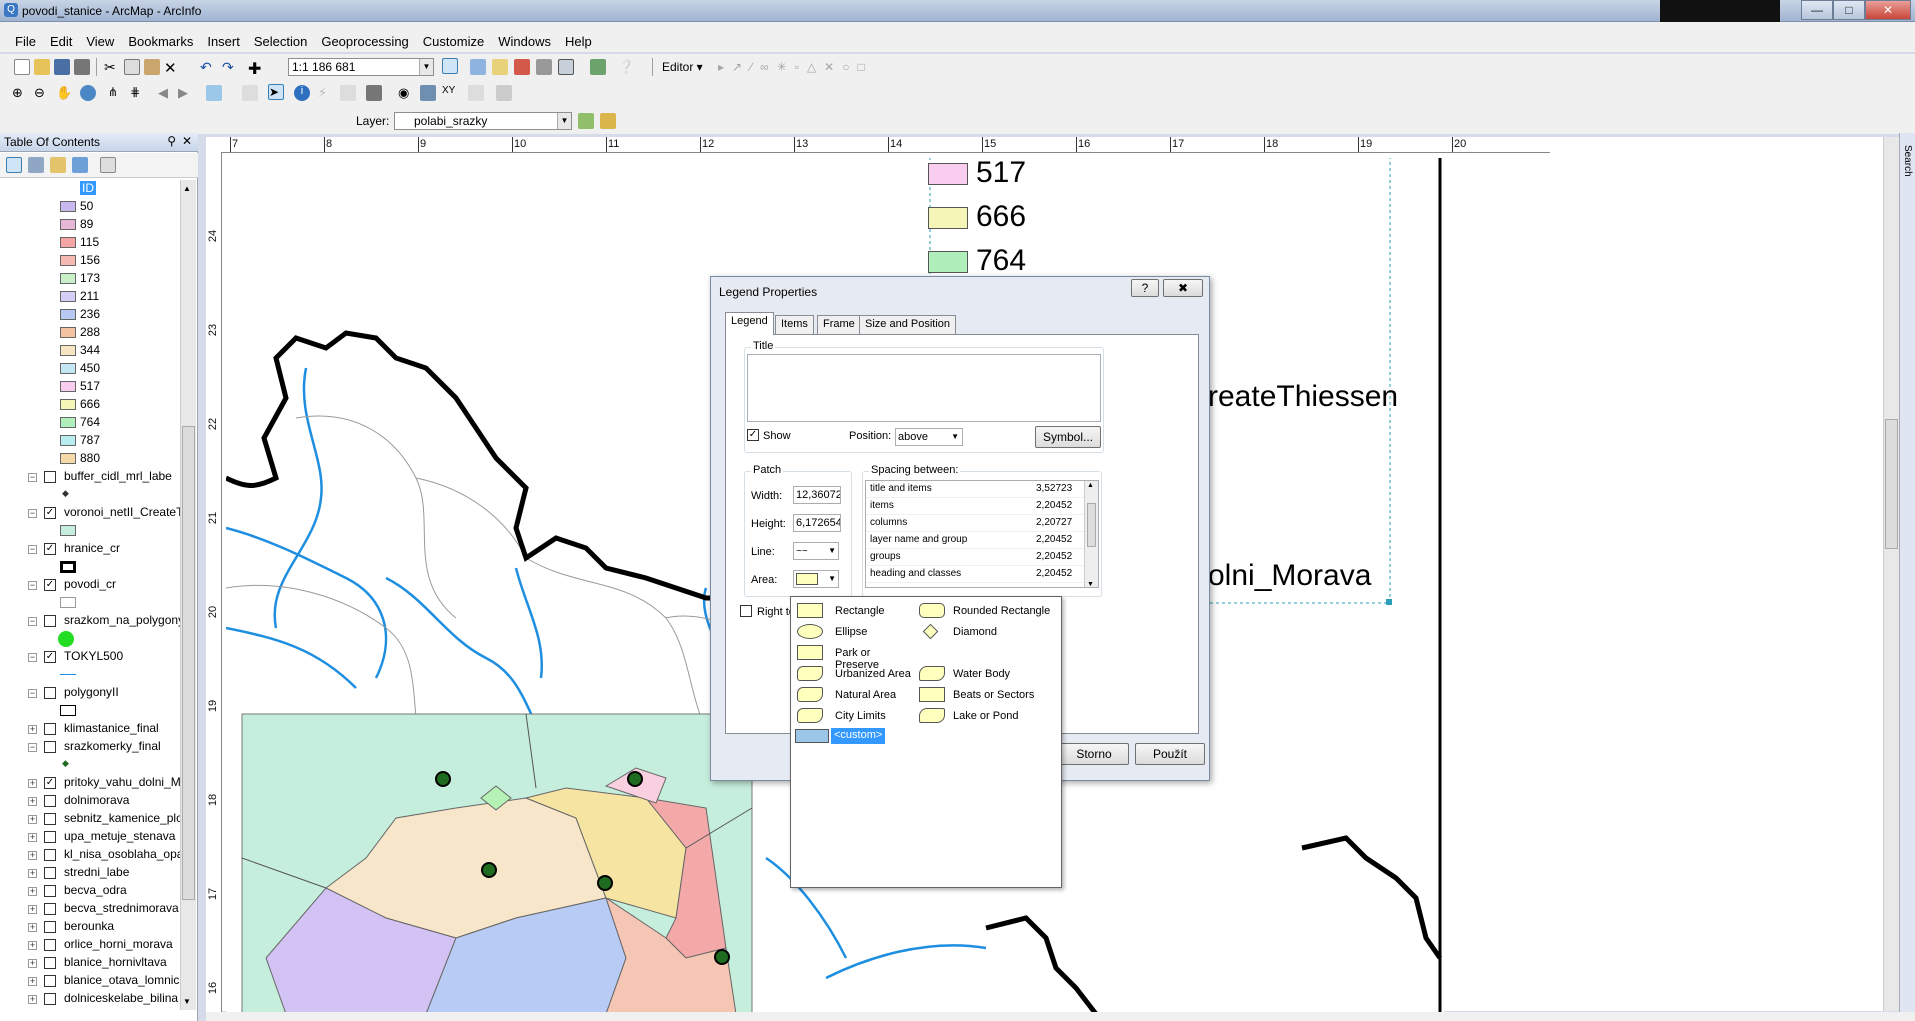 The width and height of the screenshot is (1915, 1021). Describe the element at coordinates (1091, 525) in the screenshot. I see `spacing-scroll-thumb` at that location.